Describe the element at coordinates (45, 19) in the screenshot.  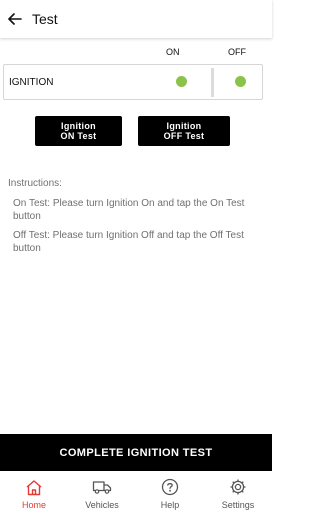
I see `page-title: Test` at that location.